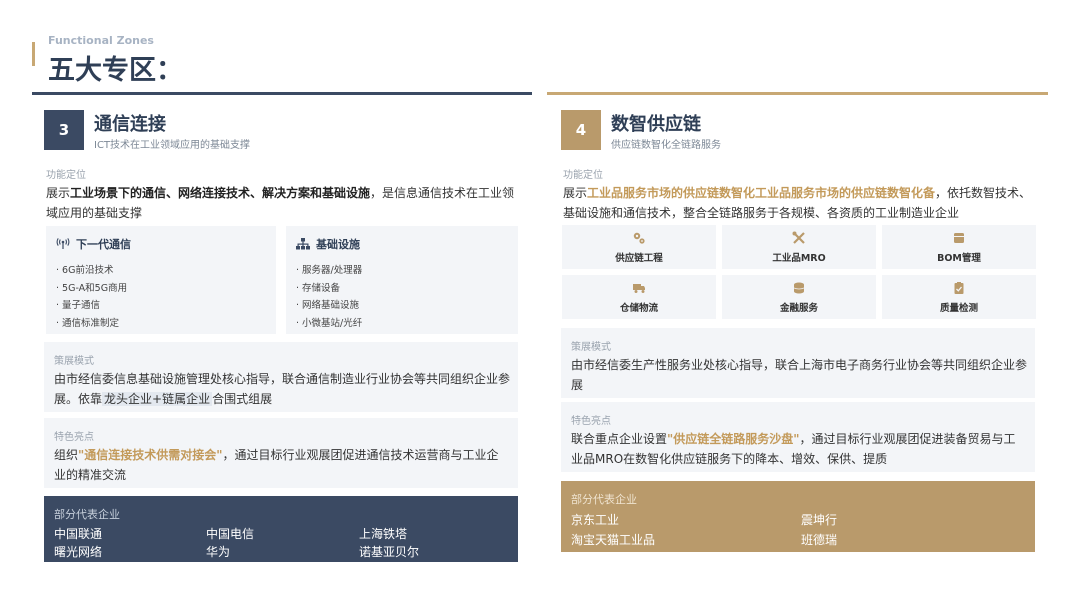 The height and width of the screenshot is (608, 1080). What do you see at coordinates (383, 534) in the screenshot?
I see `company-name: 上海铁塔` at bounding box center [383, 534].